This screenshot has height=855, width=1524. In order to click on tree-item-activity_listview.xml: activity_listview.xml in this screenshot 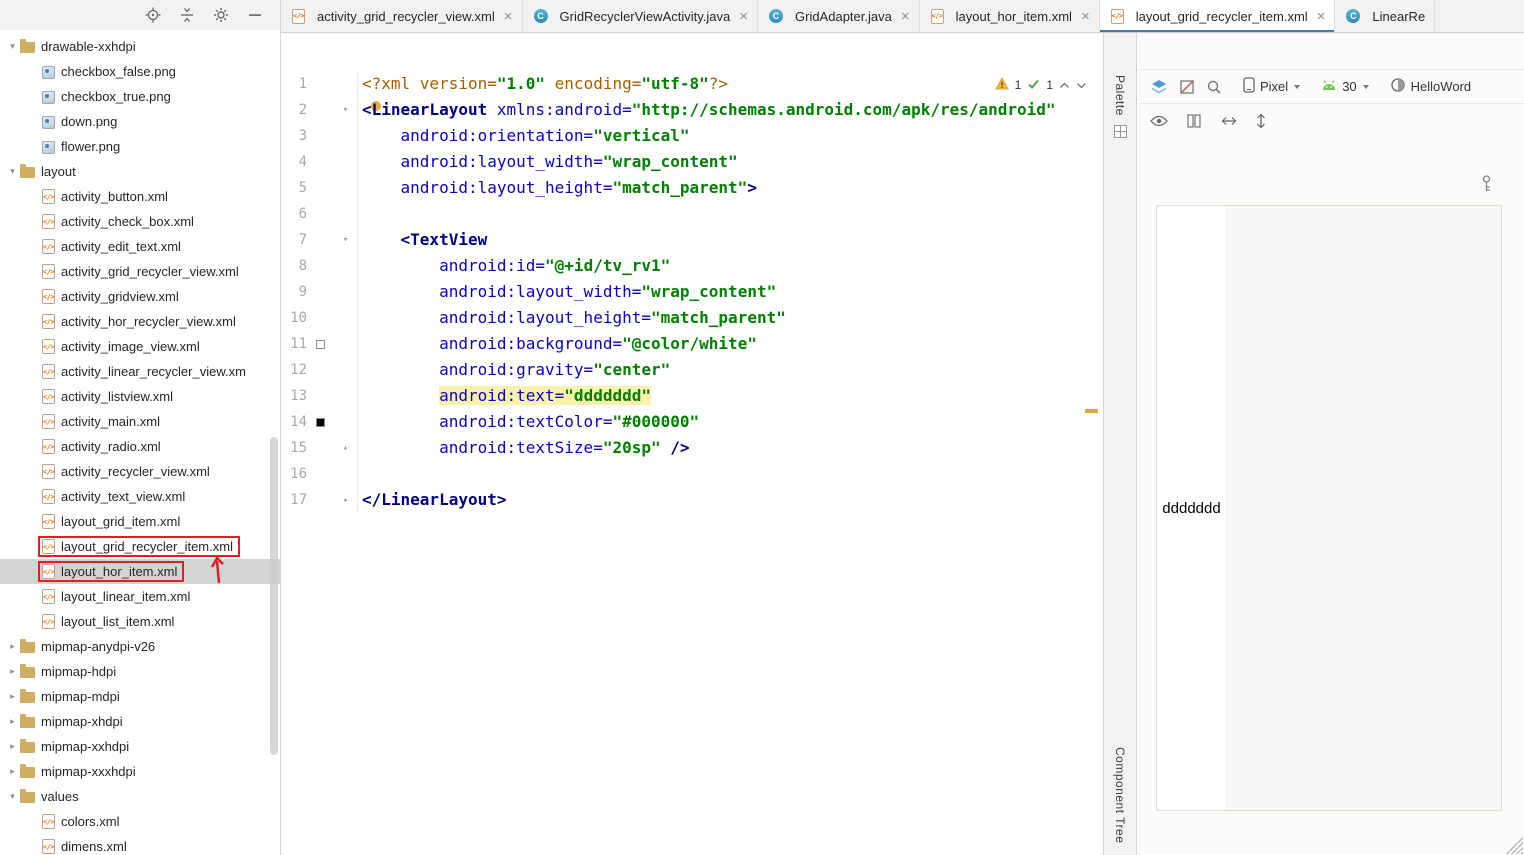, I will do `click(140, 396)`.